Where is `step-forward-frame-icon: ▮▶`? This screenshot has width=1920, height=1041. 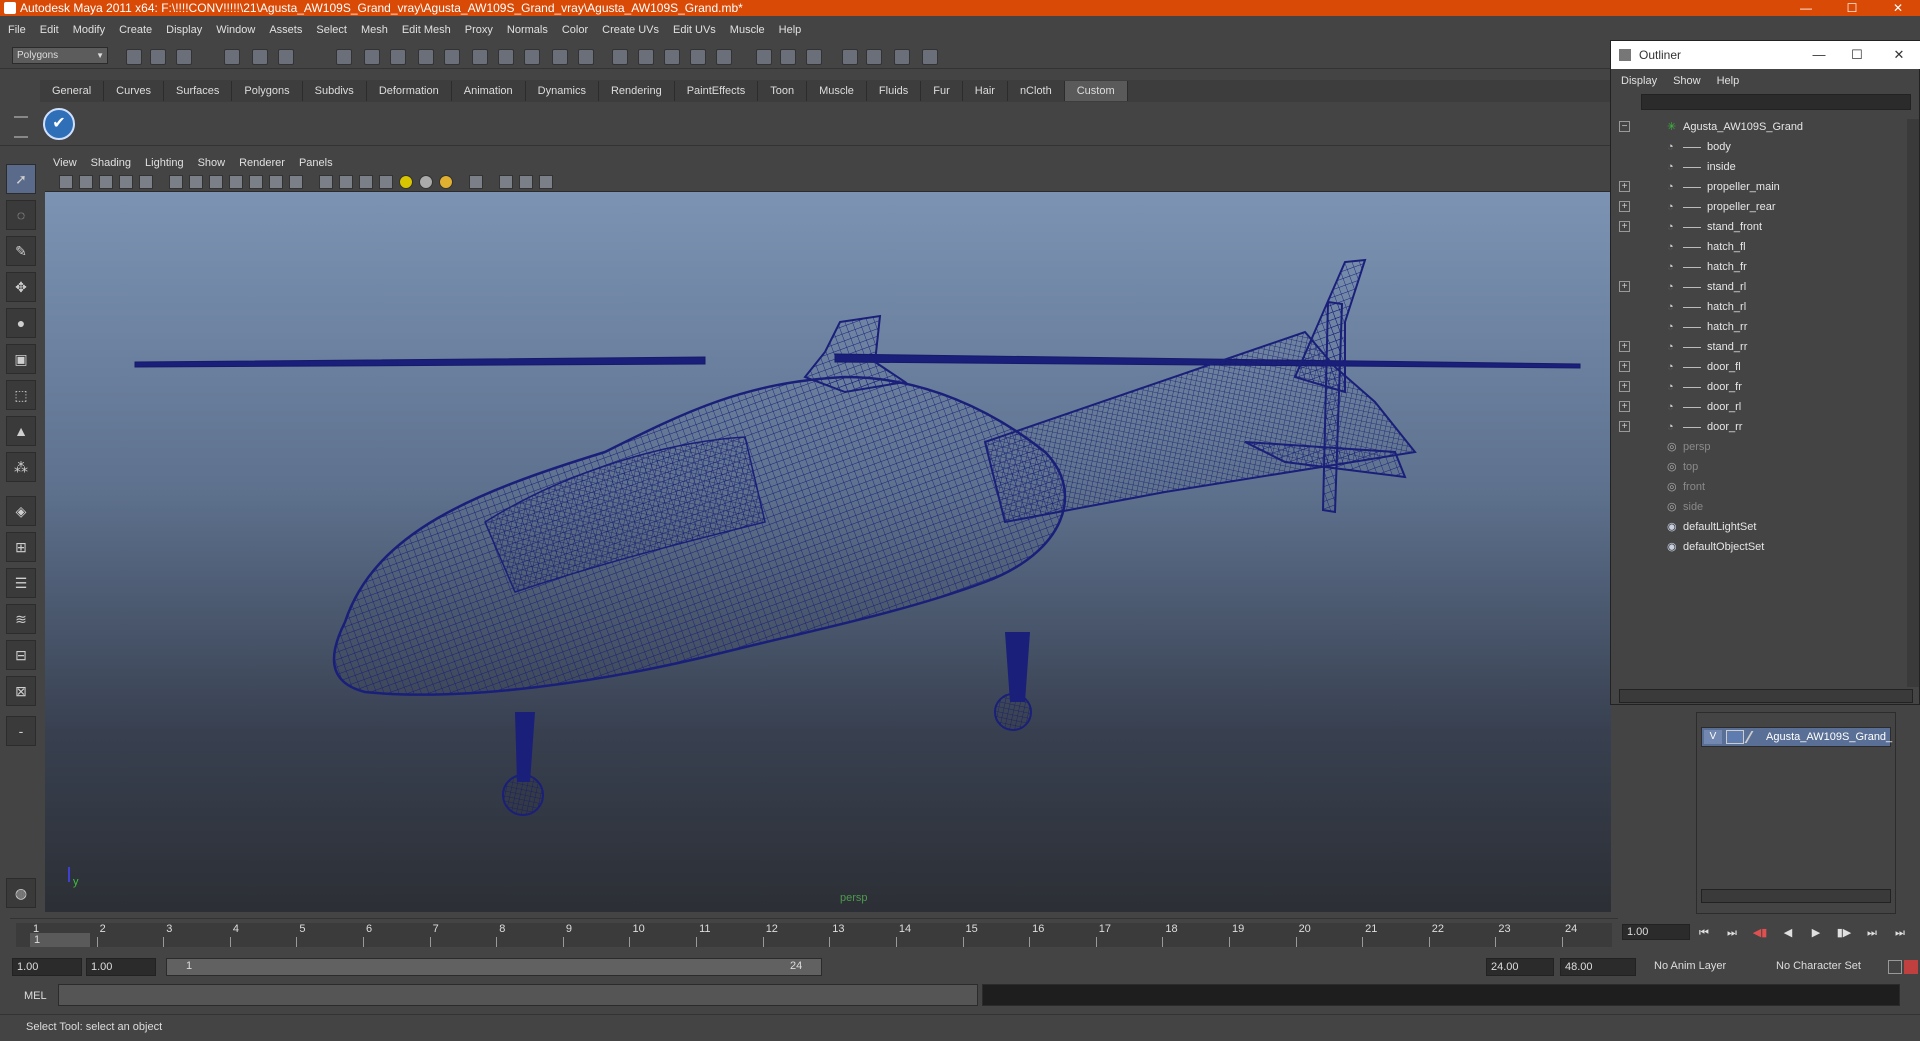
step-forward-frame-icon: ▮▶ is located at coordinates (1844, 933).